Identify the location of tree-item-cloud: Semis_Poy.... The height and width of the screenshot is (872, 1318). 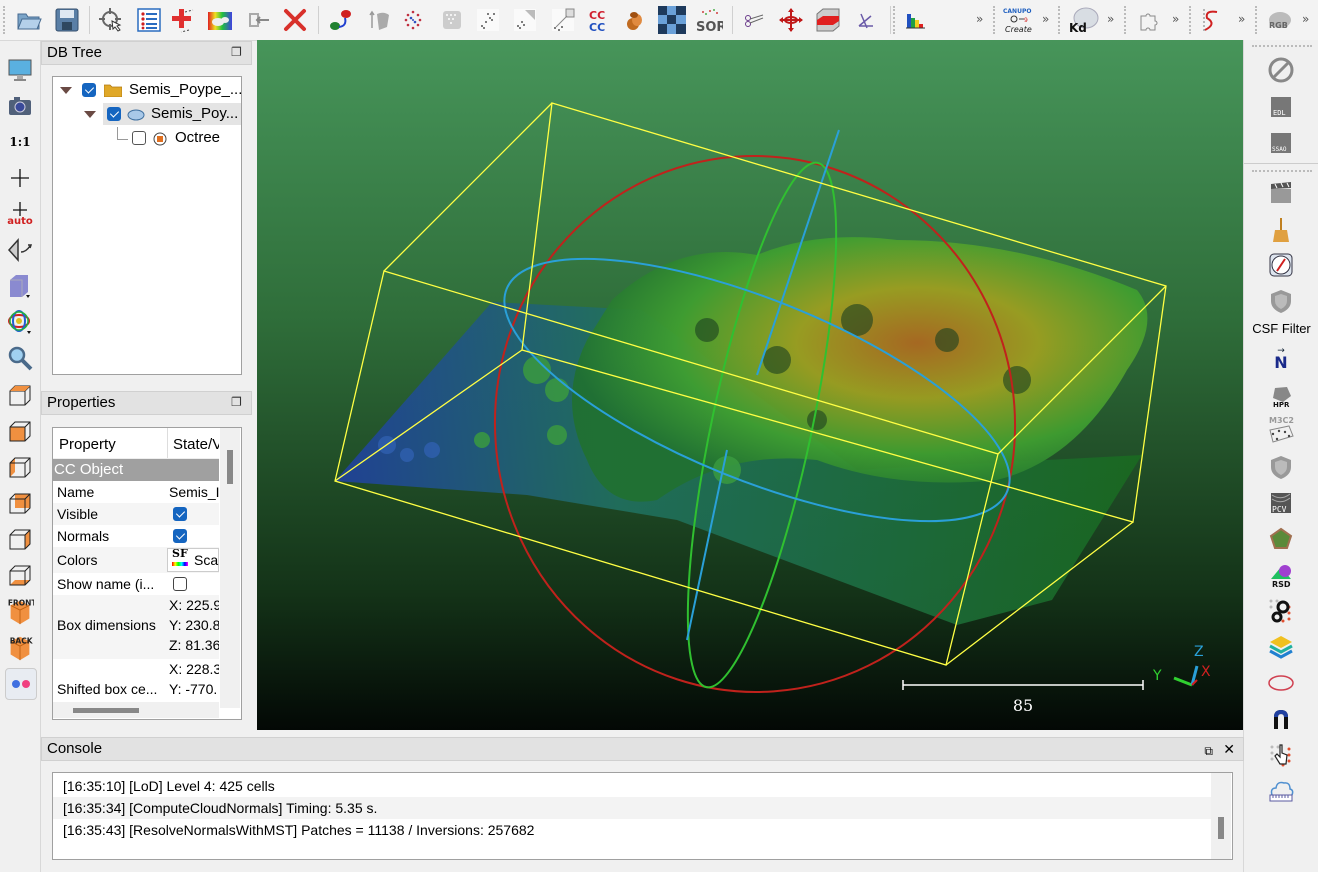
(162, 114).